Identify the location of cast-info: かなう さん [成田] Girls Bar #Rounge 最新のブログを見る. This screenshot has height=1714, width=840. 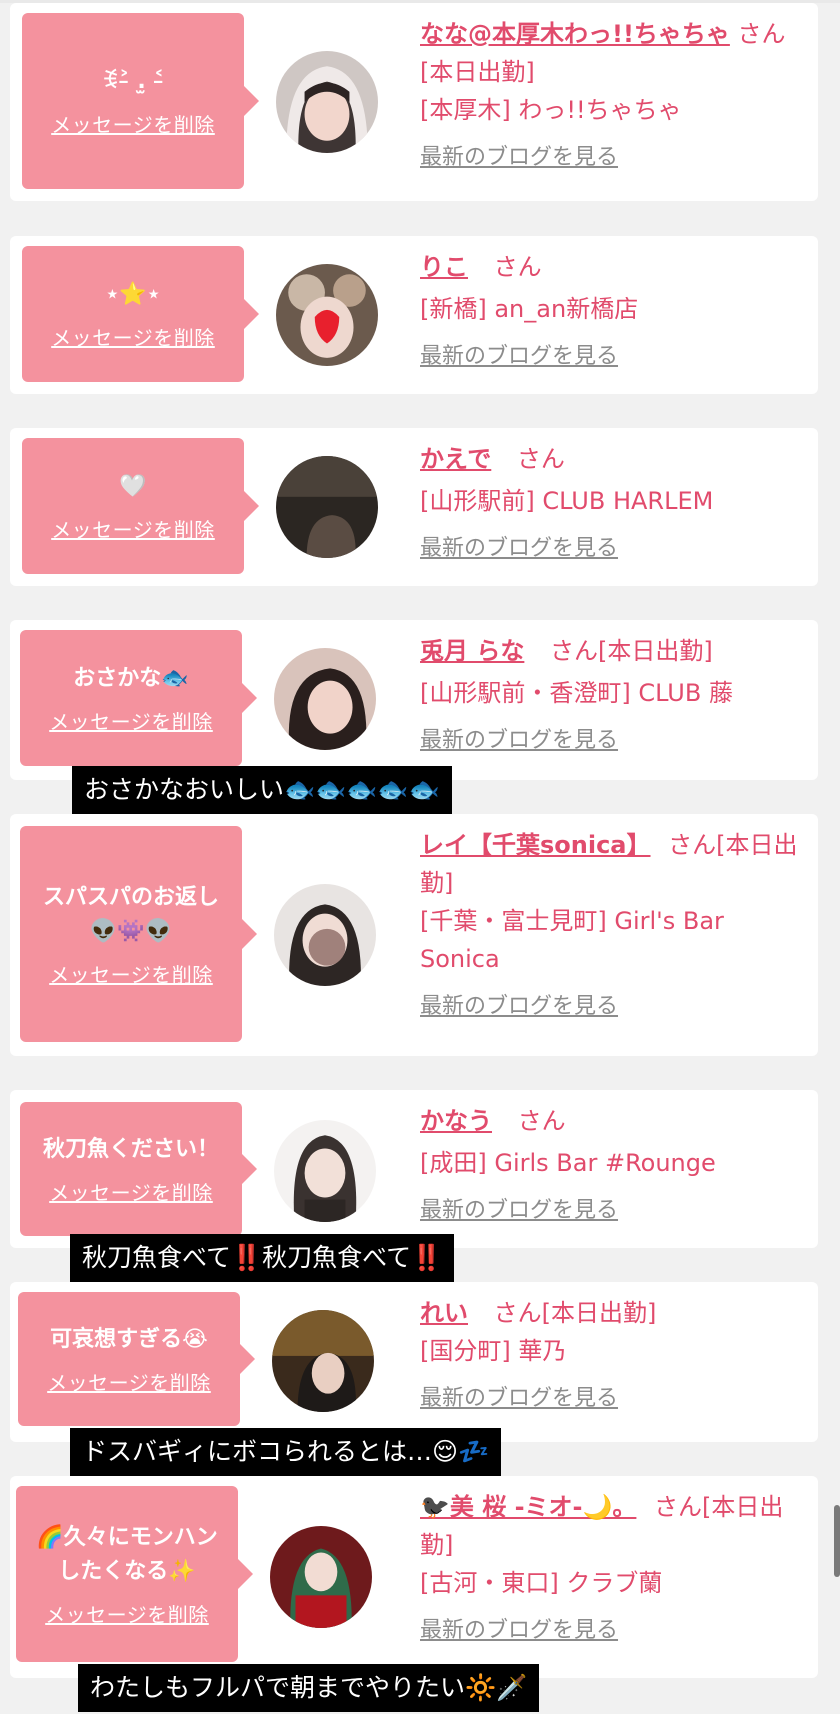
(615, 1166).